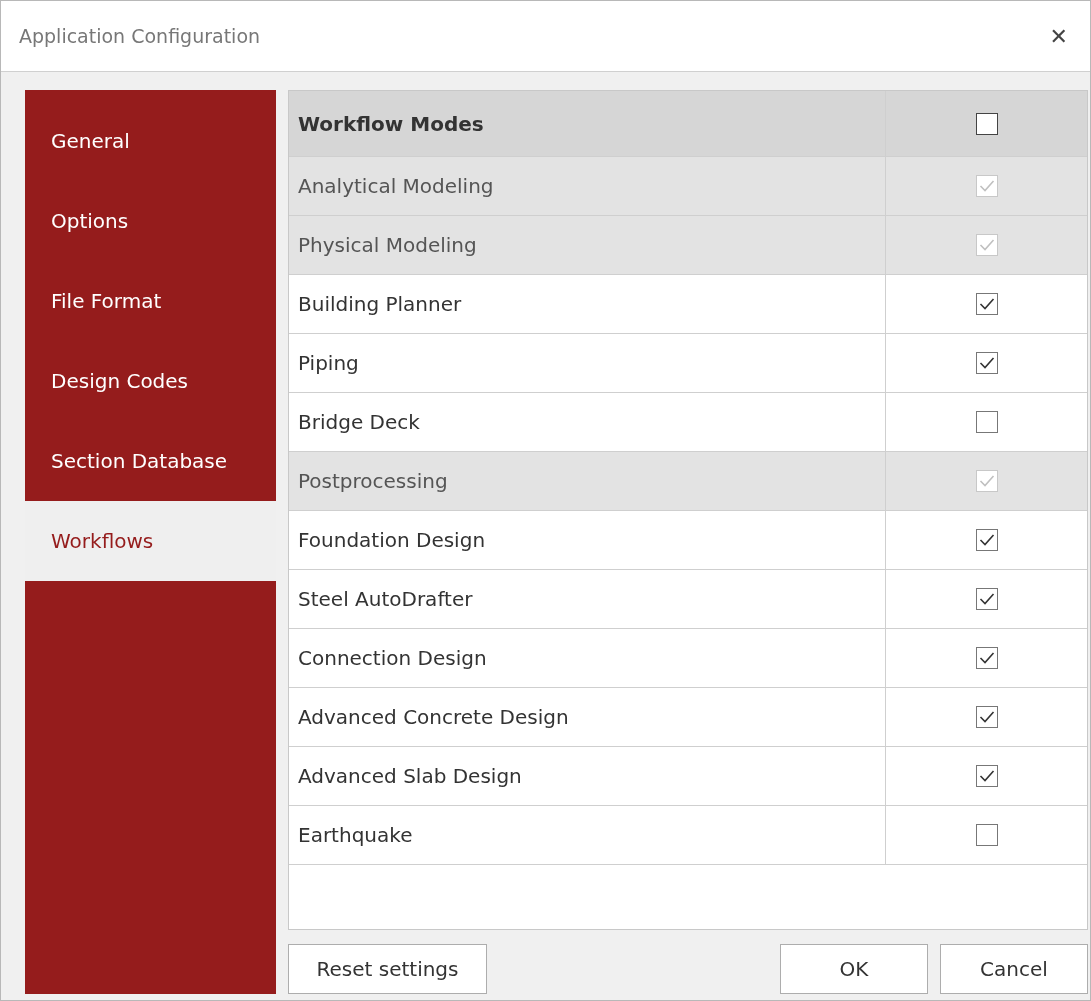 The image size is (1091, 1001). Describe the element at coordinates (587, 186) in the screenshot. I see `table-cell: Analytical Modeling` at that location.